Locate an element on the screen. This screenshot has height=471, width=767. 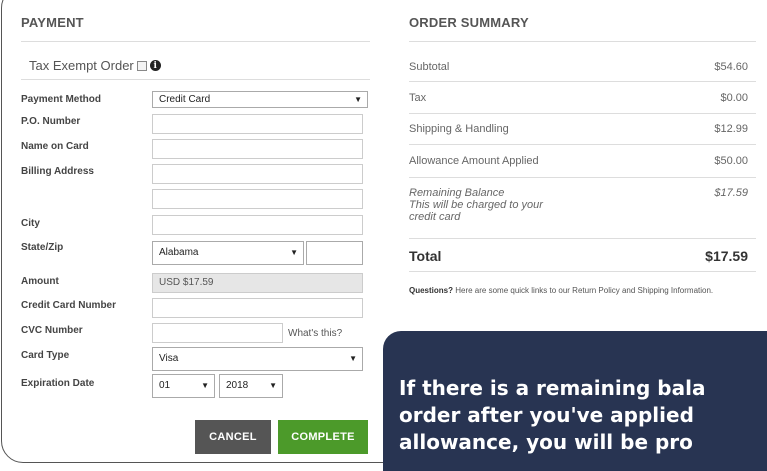
zip-input is located at coordinates (334, 253).